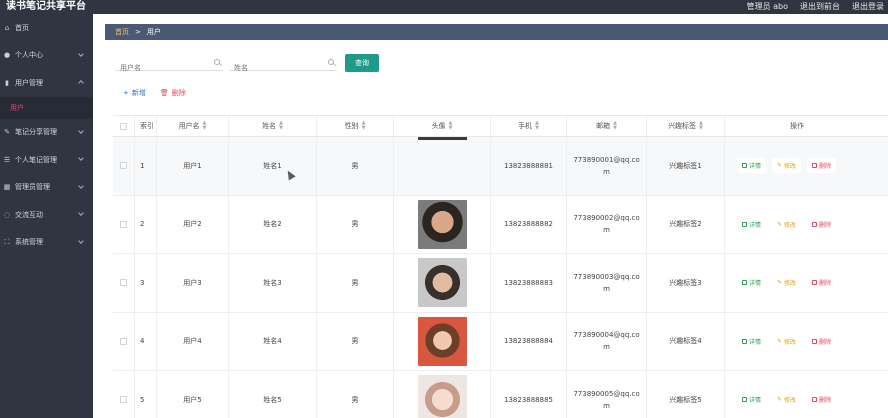 The height and width of the screenshot is (418, 888). I want to click on sidebar-subitem-users: 用户, so click(46, 107).